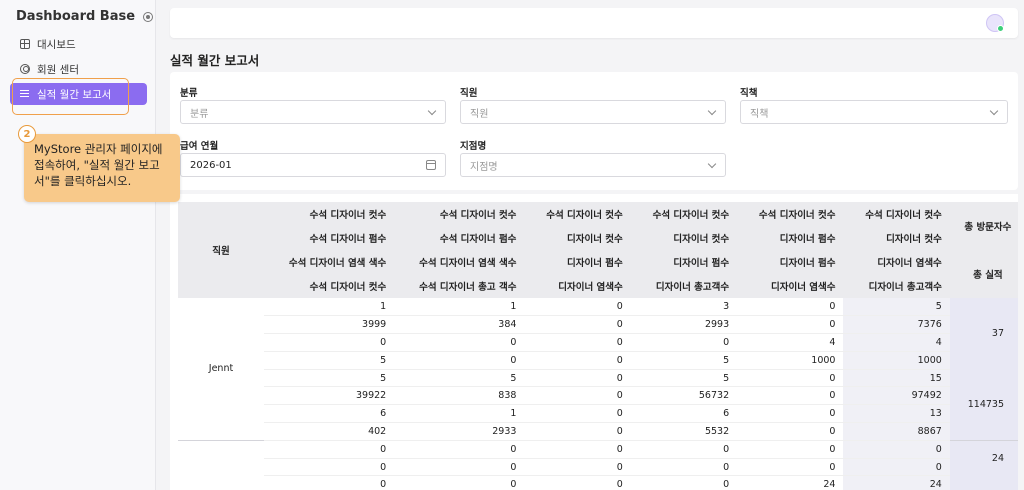 This screenshot has width=1024, height=490. Describe the element at coordinates (874, 112) in the screenshot. I see `position-select: 직책` at that location.